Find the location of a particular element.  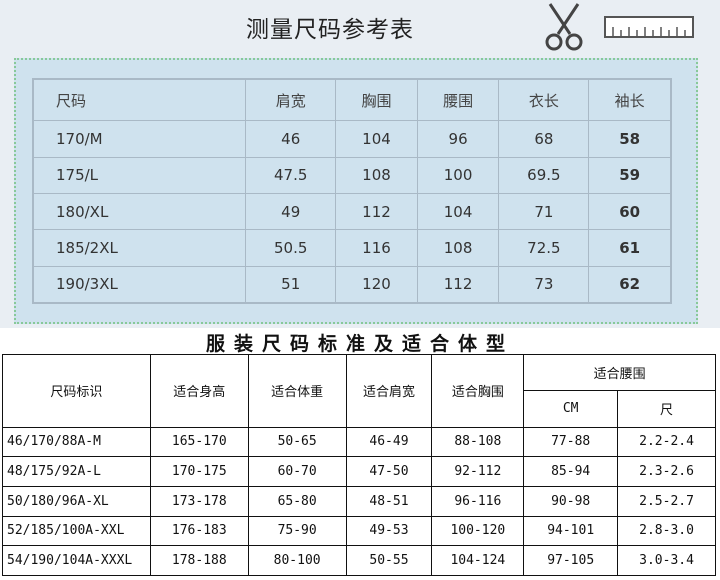

header-waist: 腰围 is located at coordinates (458, 100).